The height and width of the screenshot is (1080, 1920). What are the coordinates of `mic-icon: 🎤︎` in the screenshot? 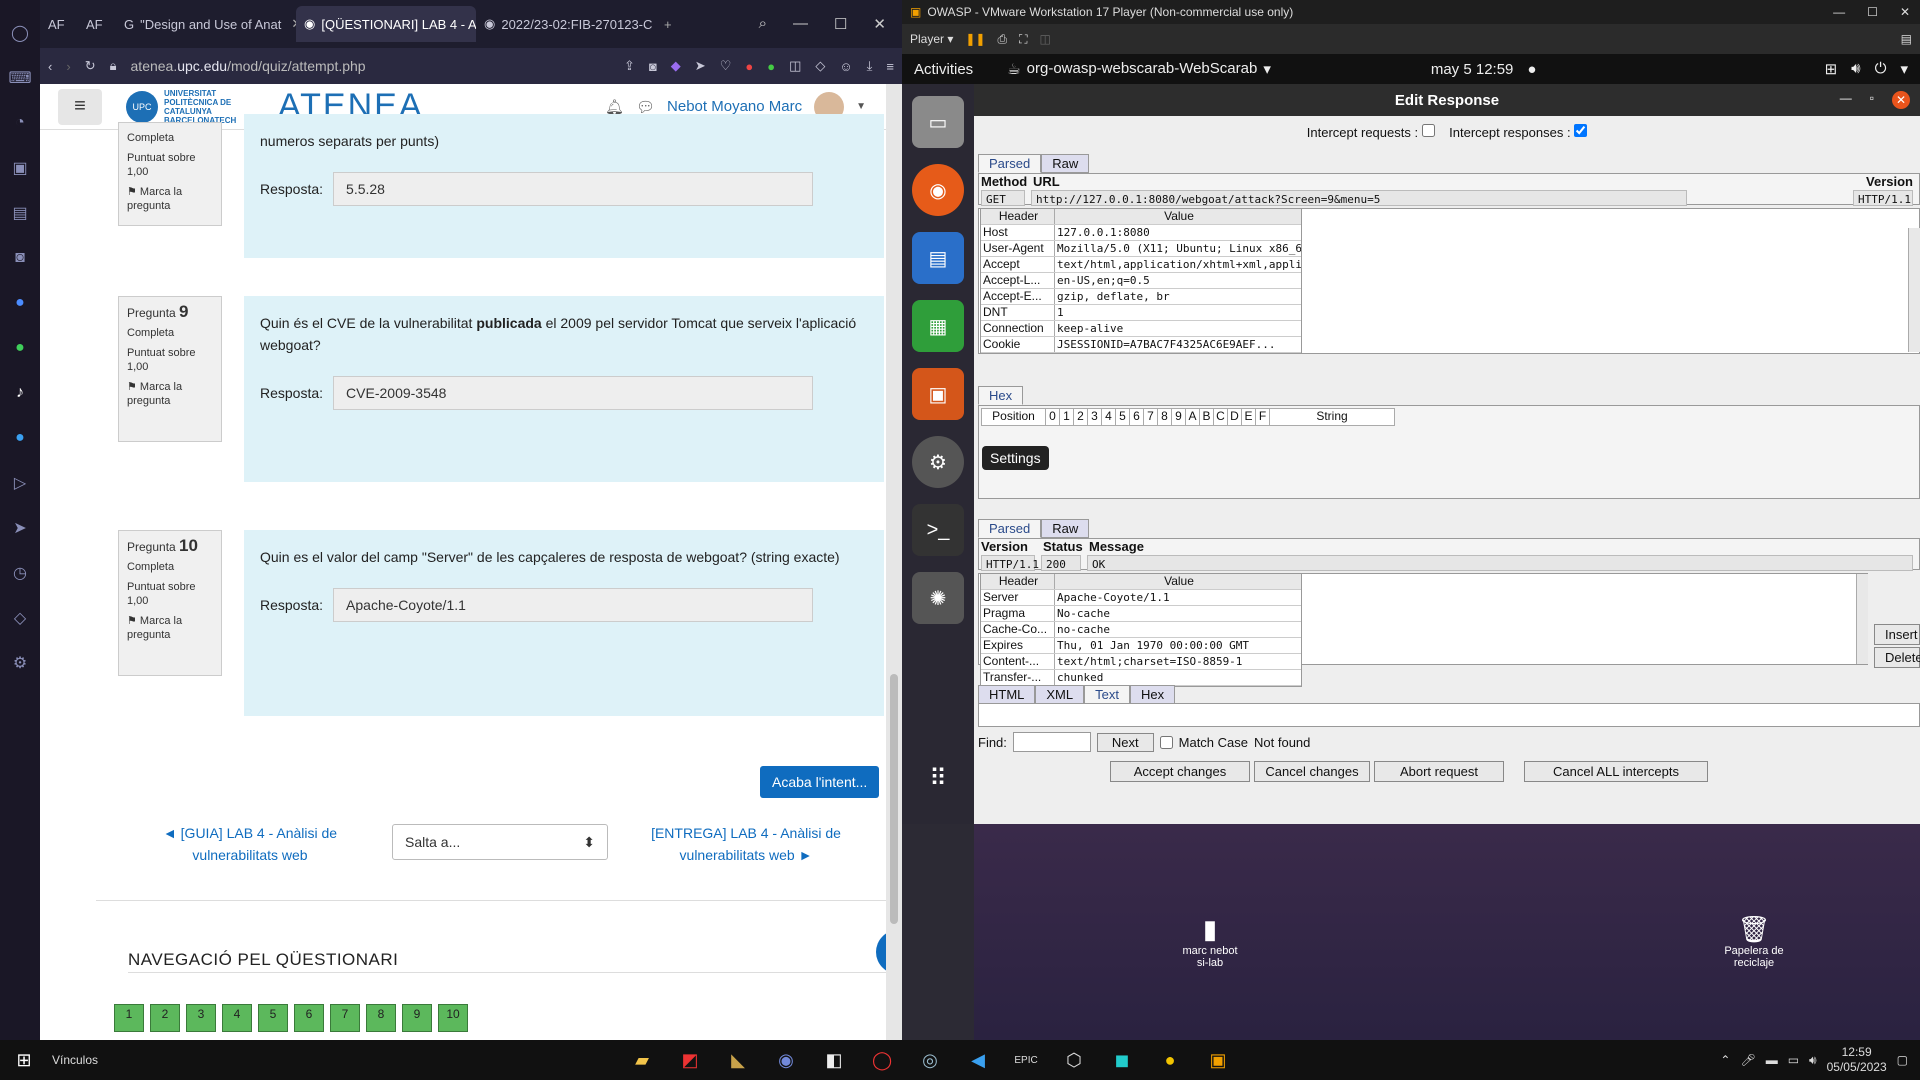 It's located at (1747, 1060).